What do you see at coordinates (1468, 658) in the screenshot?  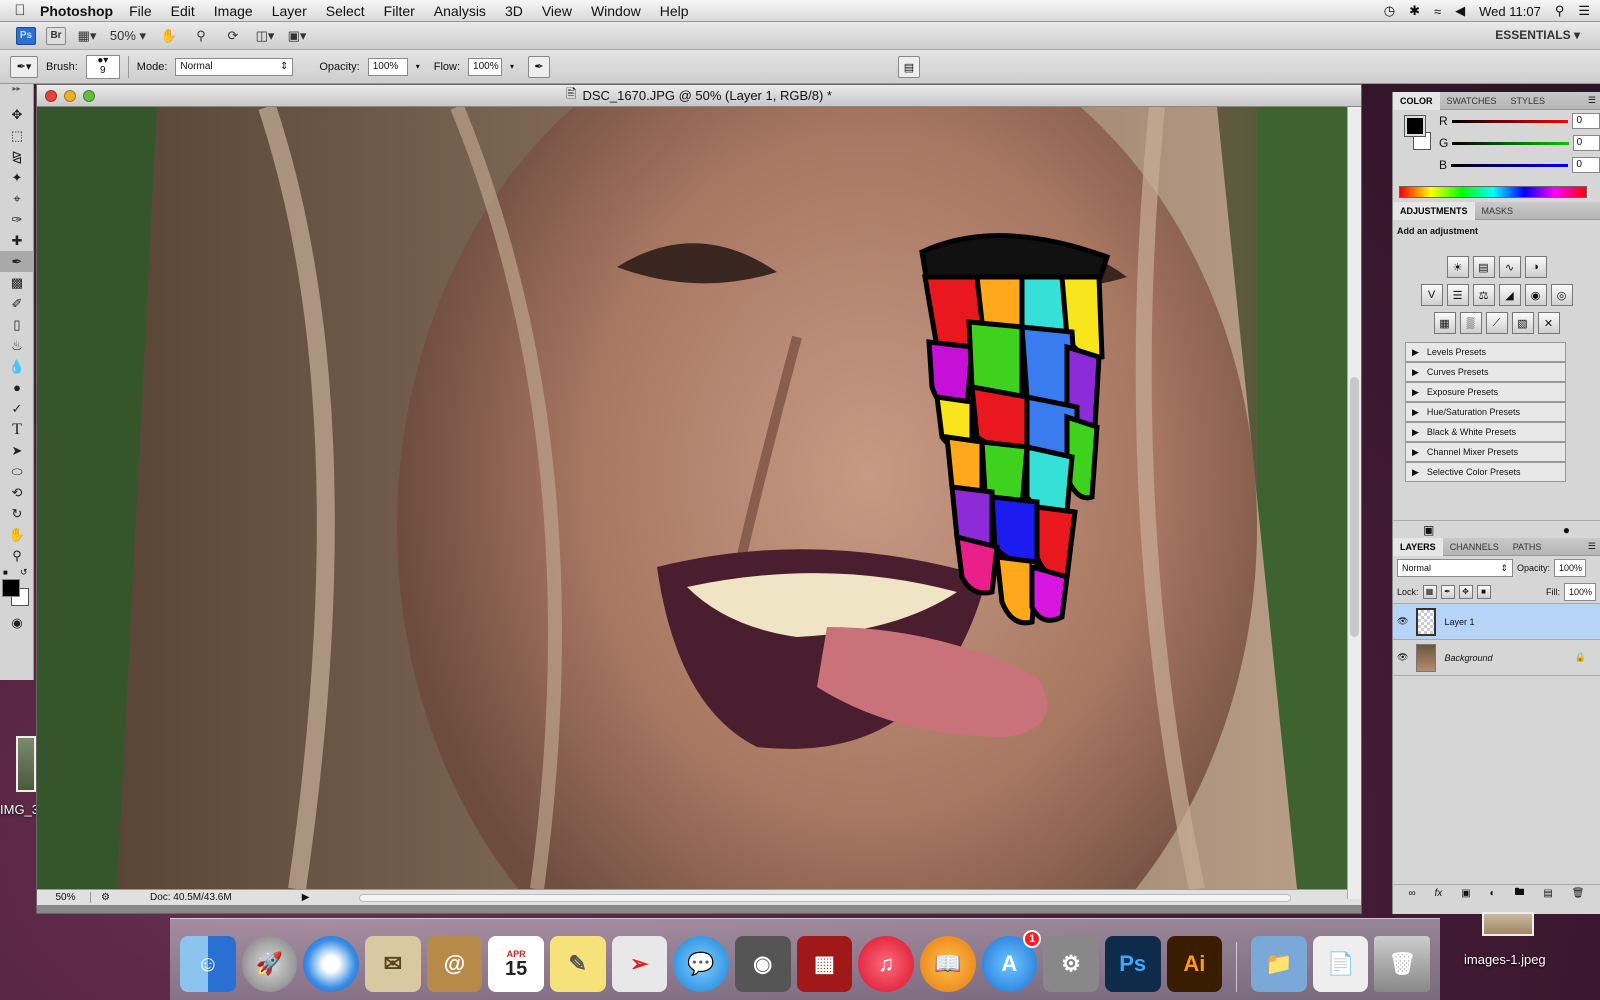 I see `layer-name: Background` at bounding box center [1468, 658].